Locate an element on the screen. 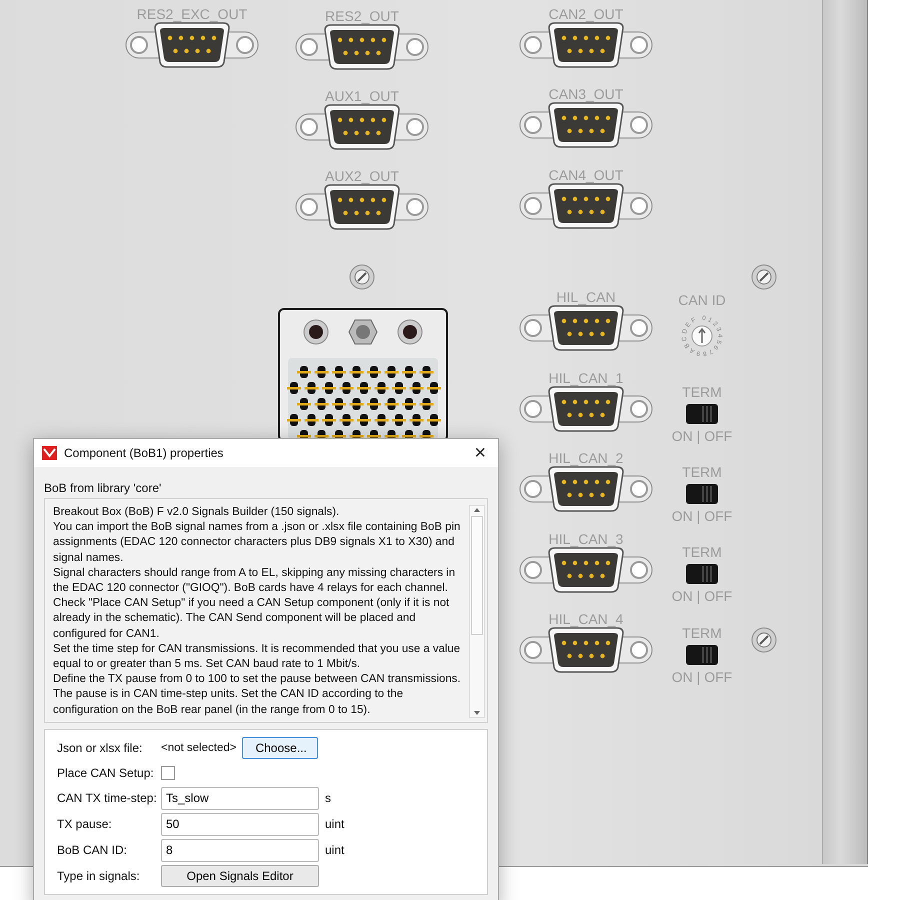 The height and width of the screenshot is (900, 900). connector-label: CAN3_OUT is located at coordinates (586, 94).